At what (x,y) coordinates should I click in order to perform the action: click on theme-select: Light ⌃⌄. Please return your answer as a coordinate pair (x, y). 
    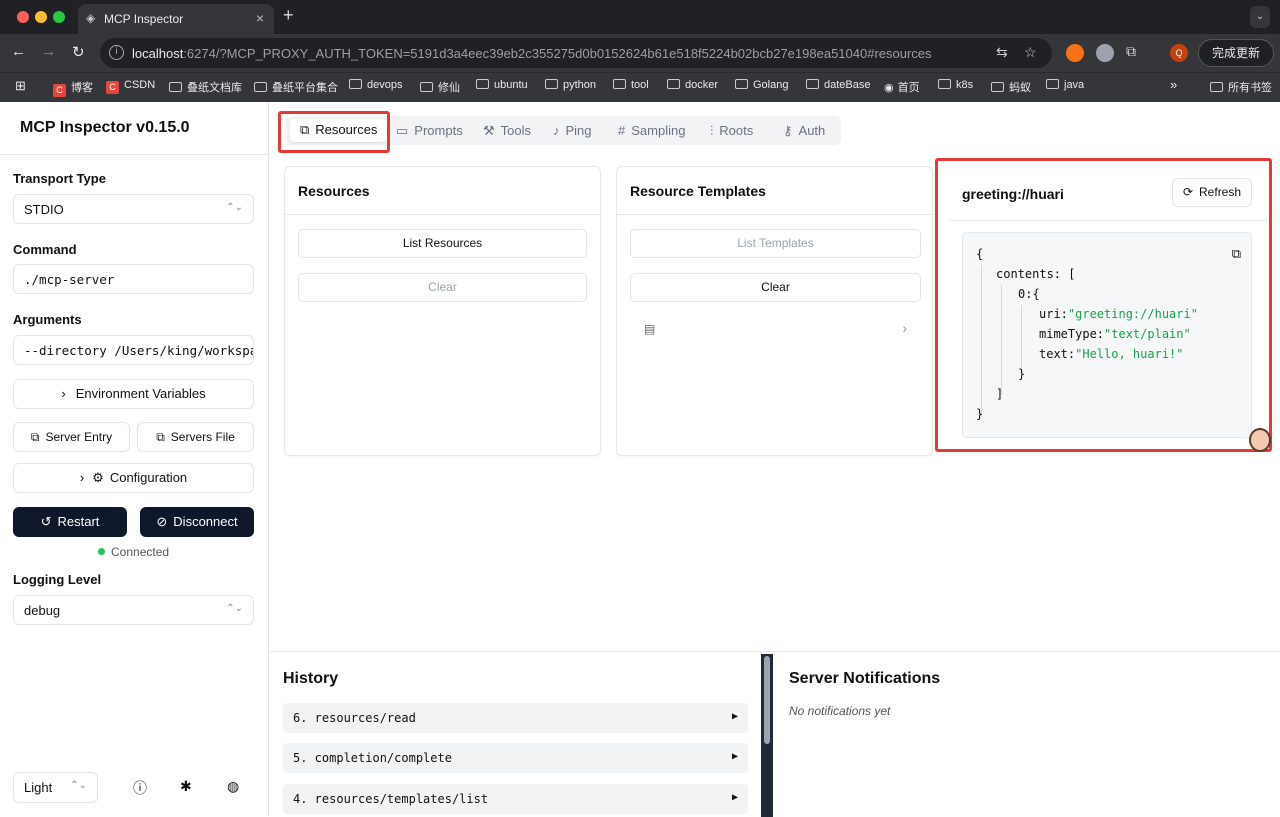
    Looking at the image, I should click on (55, 787).